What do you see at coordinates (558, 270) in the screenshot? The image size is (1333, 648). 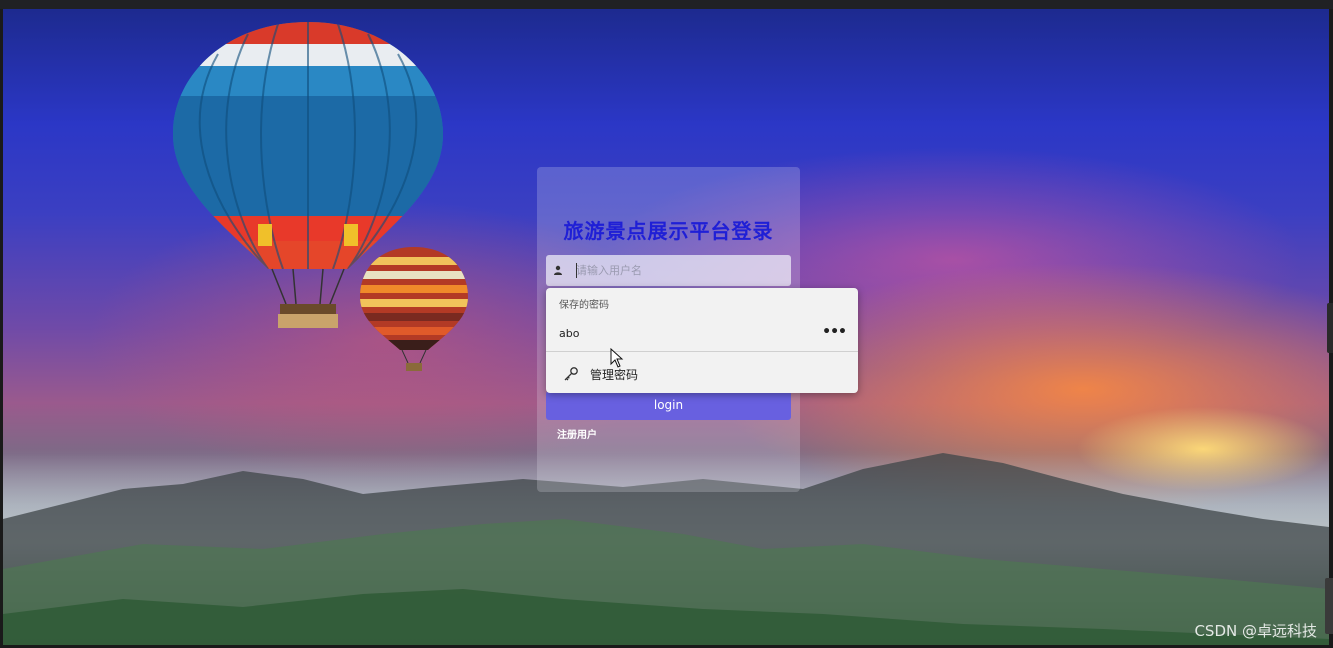 I see `user-icon` at bounding box center [558, 270].